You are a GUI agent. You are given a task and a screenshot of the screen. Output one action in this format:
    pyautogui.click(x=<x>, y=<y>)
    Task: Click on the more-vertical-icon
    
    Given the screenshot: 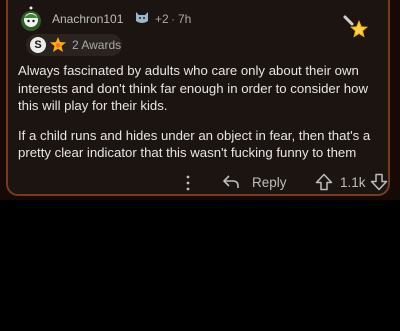 What is the action you would take?
    pyautogui.click(x=188, y=183)
    